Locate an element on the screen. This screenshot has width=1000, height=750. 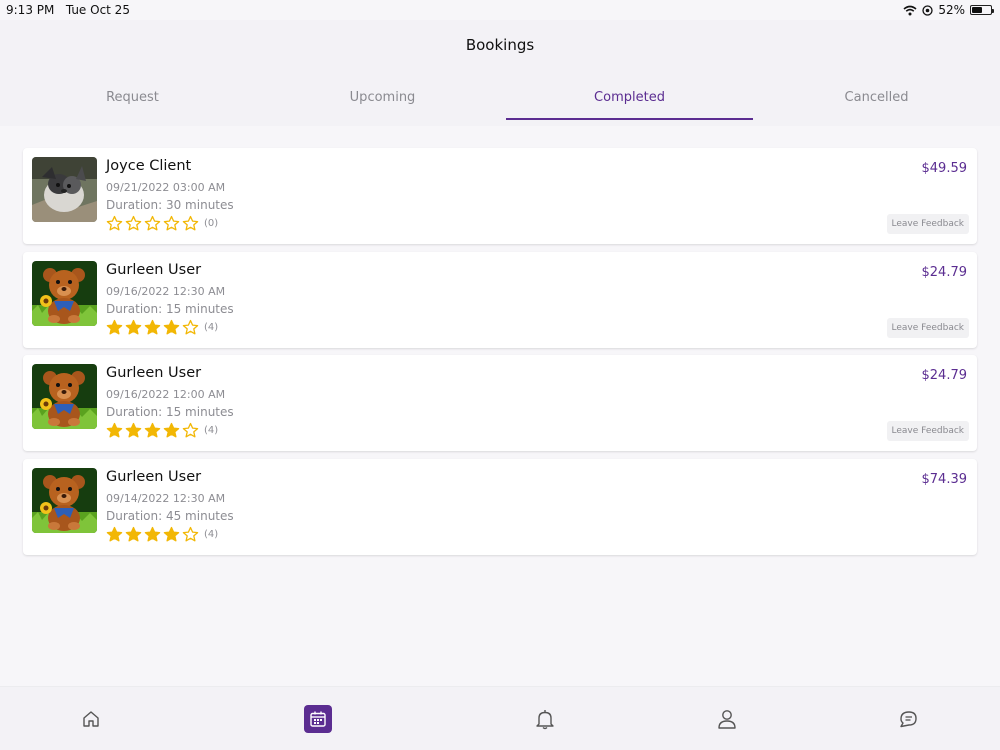
nav-notifications is located at coordinates (545, 719).